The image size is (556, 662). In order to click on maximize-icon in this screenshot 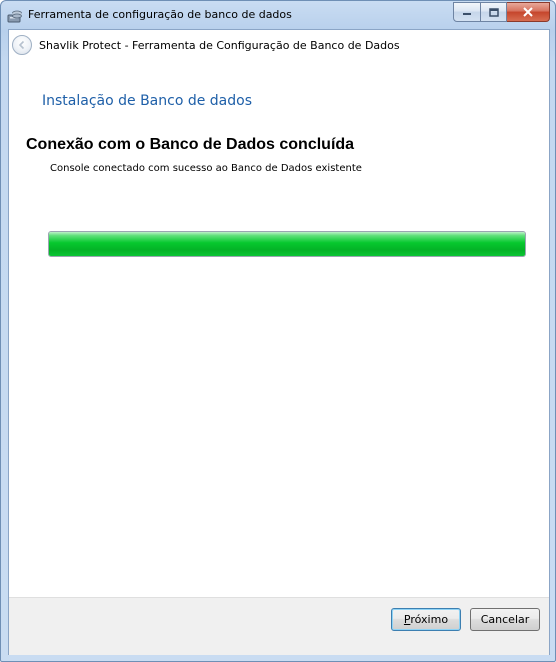, I will do `click(493, 12)`.